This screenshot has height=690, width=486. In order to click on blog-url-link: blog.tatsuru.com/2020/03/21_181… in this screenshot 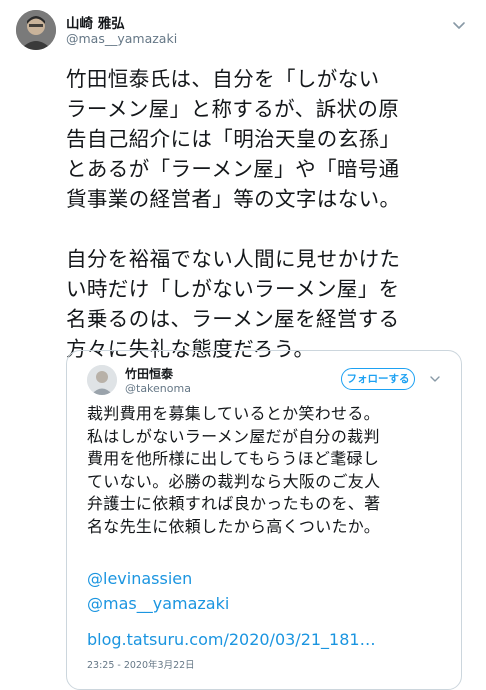, I will do `click(231, 639)`.